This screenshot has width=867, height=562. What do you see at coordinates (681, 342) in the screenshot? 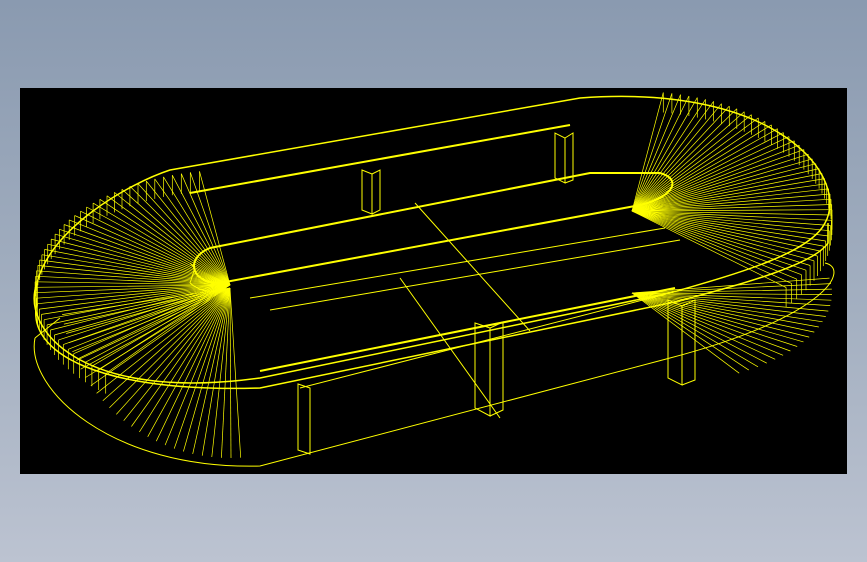
I see `leg-near-right` at bounding box center [681, 342].